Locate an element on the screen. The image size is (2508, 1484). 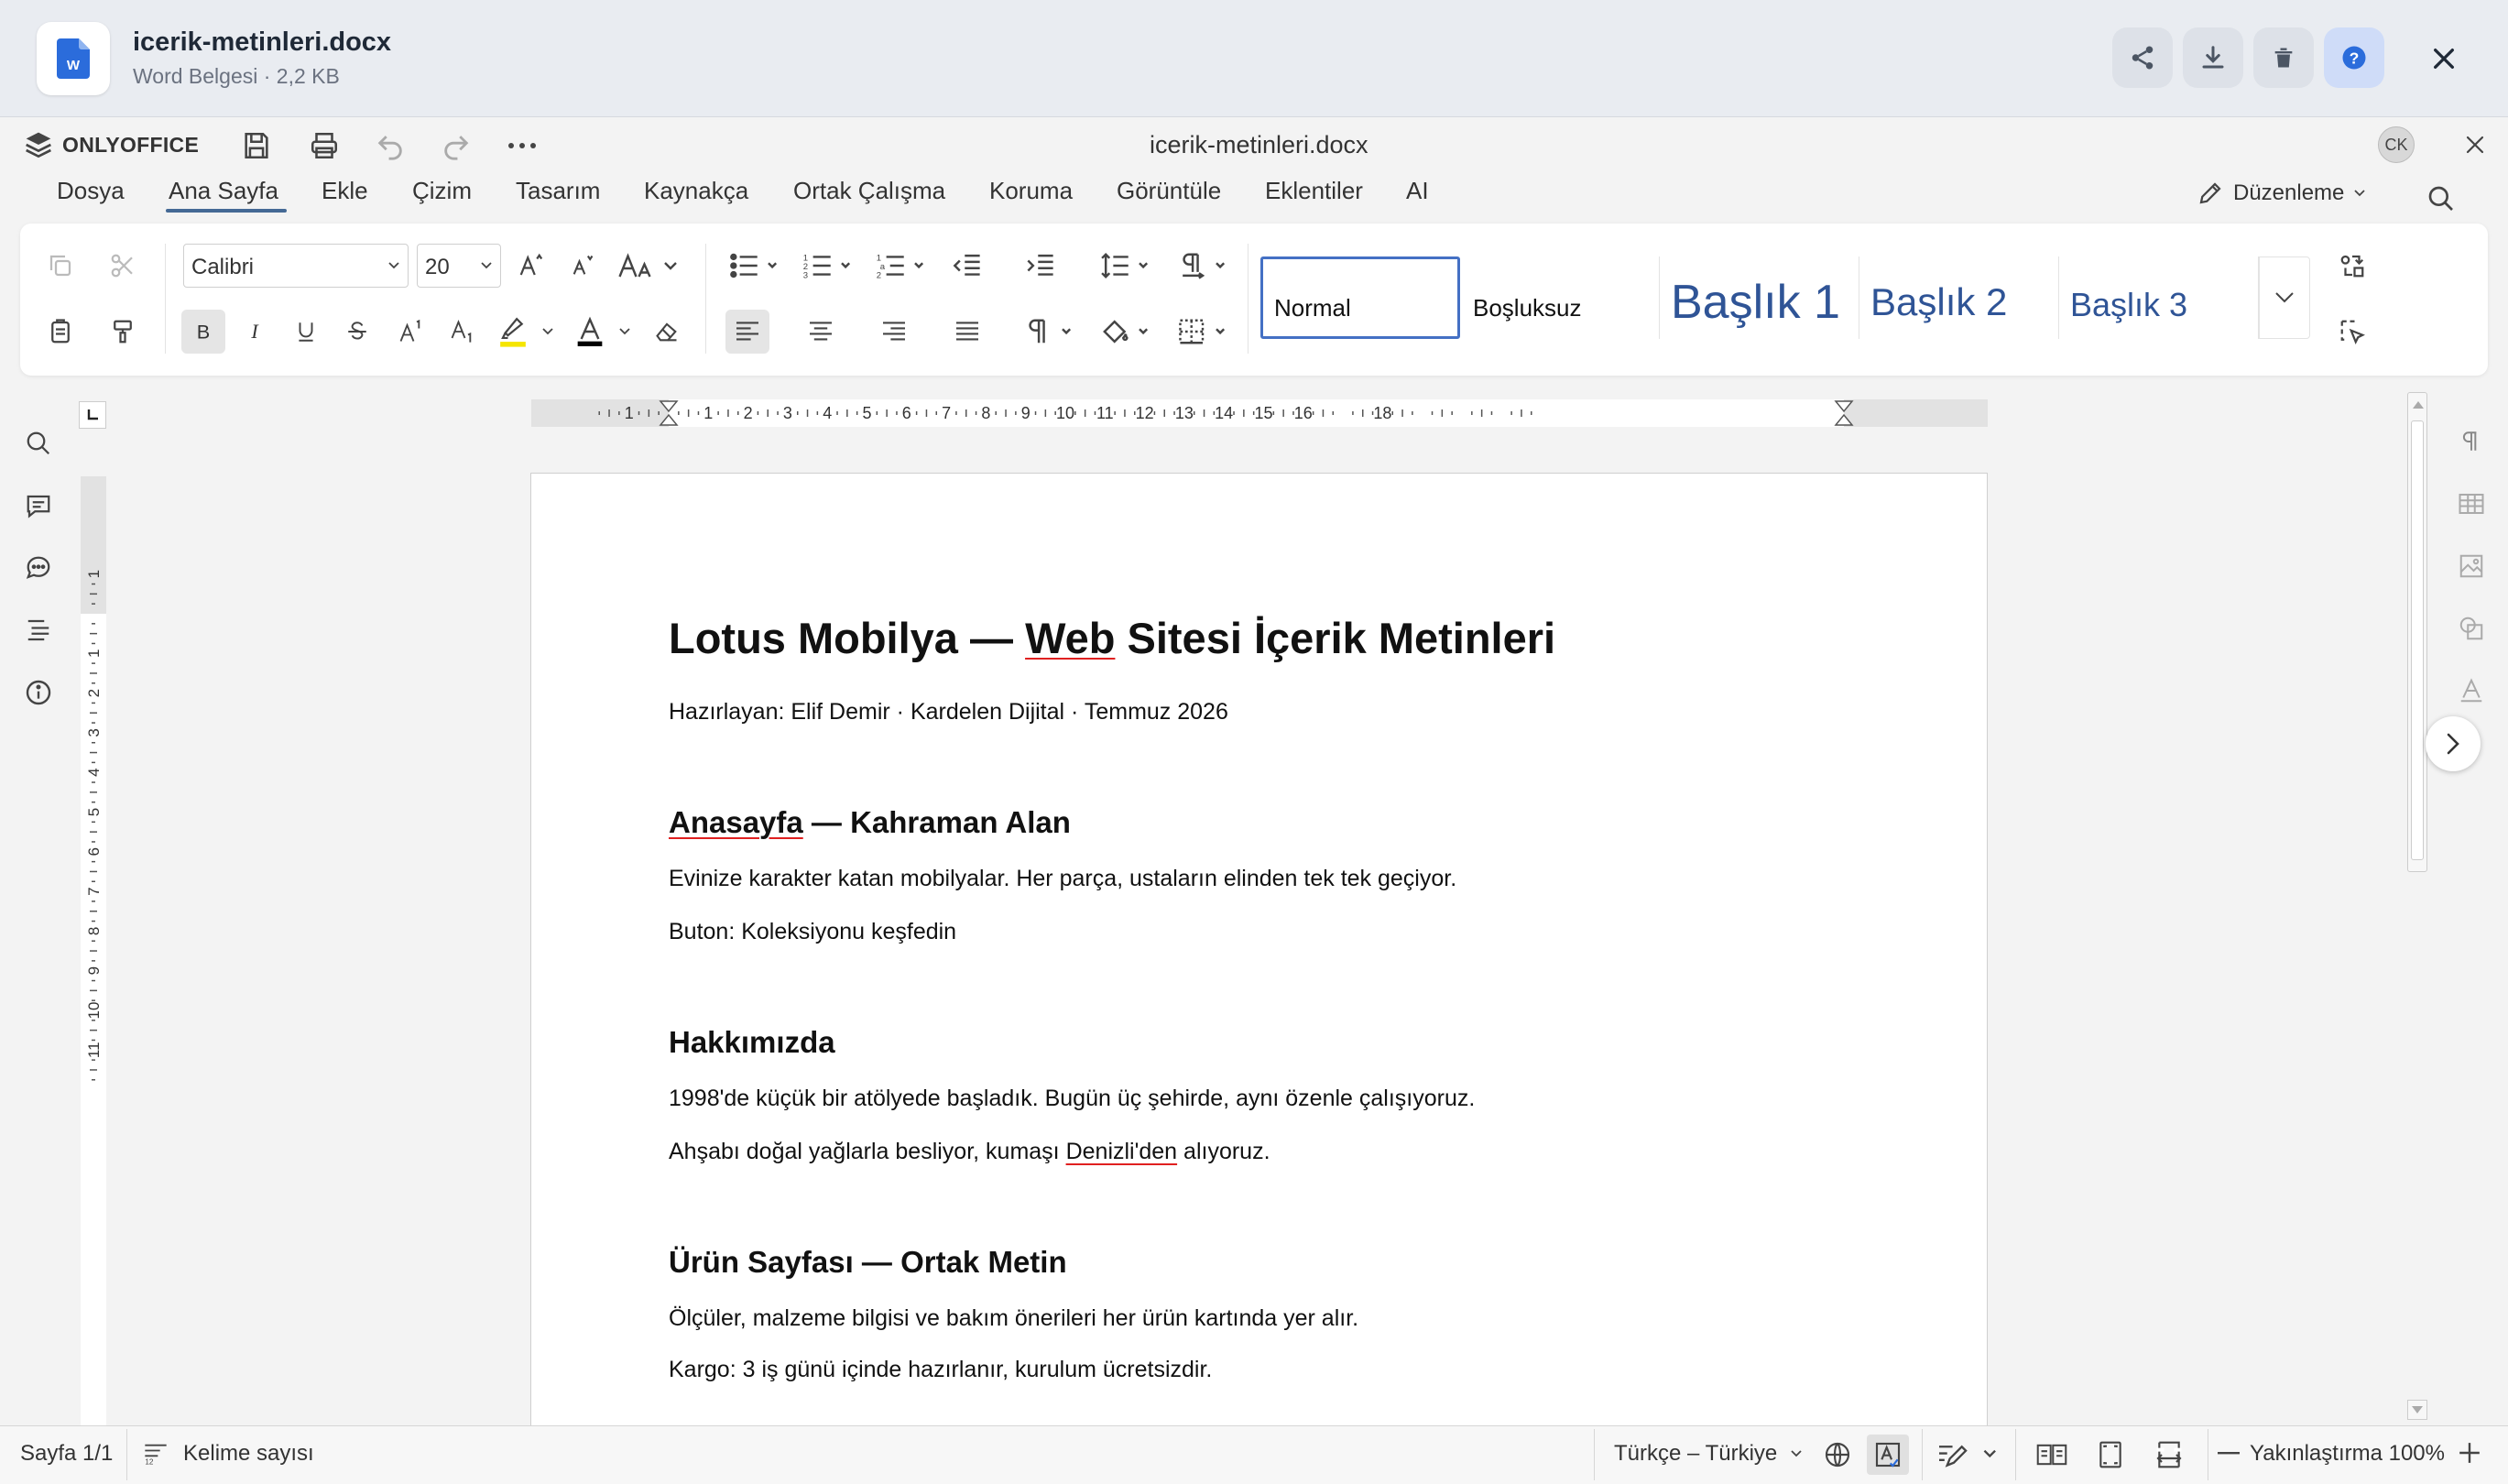
comments-button is located at coordinates (38, 506).